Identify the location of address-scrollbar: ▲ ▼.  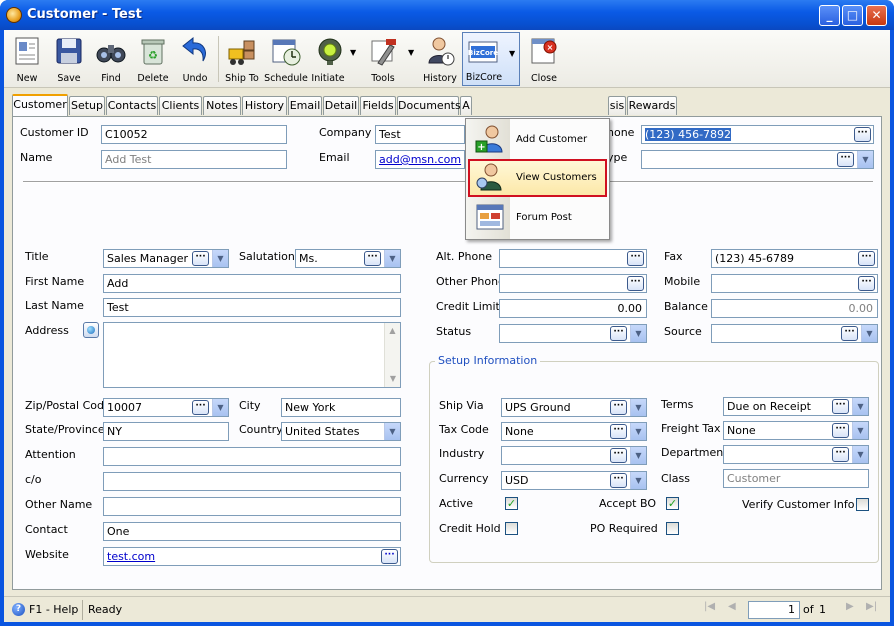
(392, 355).